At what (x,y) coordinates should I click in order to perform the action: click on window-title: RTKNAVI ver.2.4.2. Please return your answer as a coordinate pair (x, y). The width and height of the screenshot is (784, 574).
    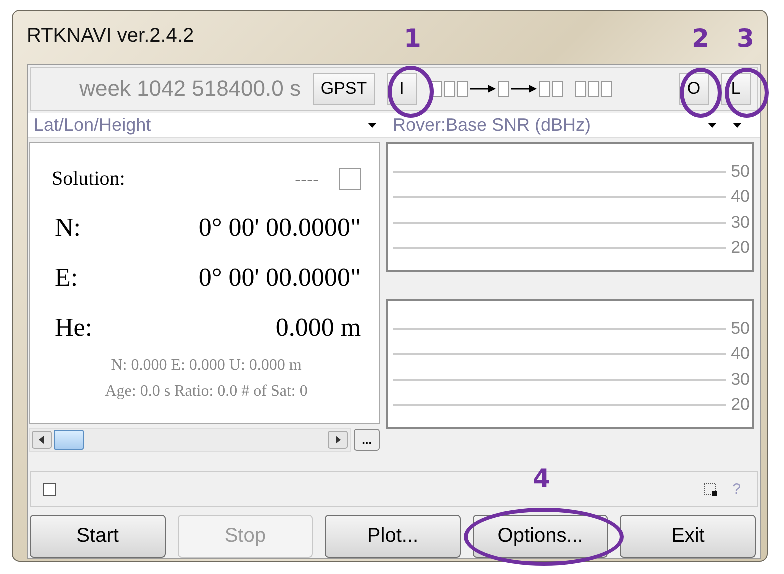
    Looking at the image, I should click on (110, 36).